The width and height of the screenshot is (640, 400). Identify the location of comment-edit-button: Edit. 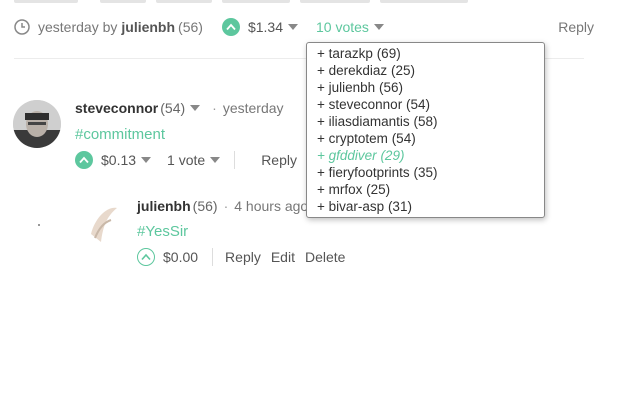
(283, 257).